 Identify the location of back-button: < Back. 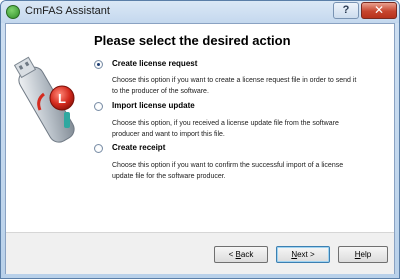
(241, 254).